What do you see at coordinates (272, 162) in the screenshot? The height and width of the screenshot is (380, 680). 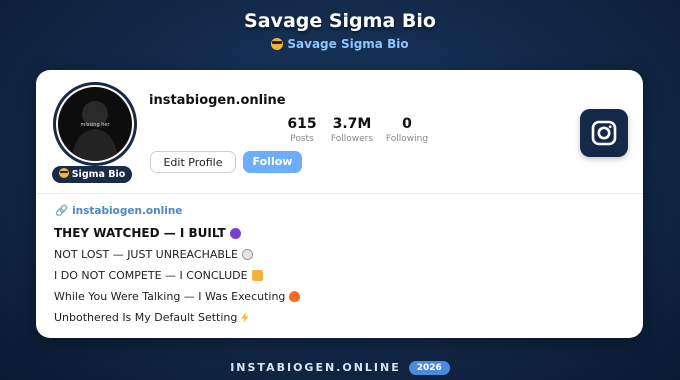 I see `follow-button: Follow` at bounding box center [272, 162].